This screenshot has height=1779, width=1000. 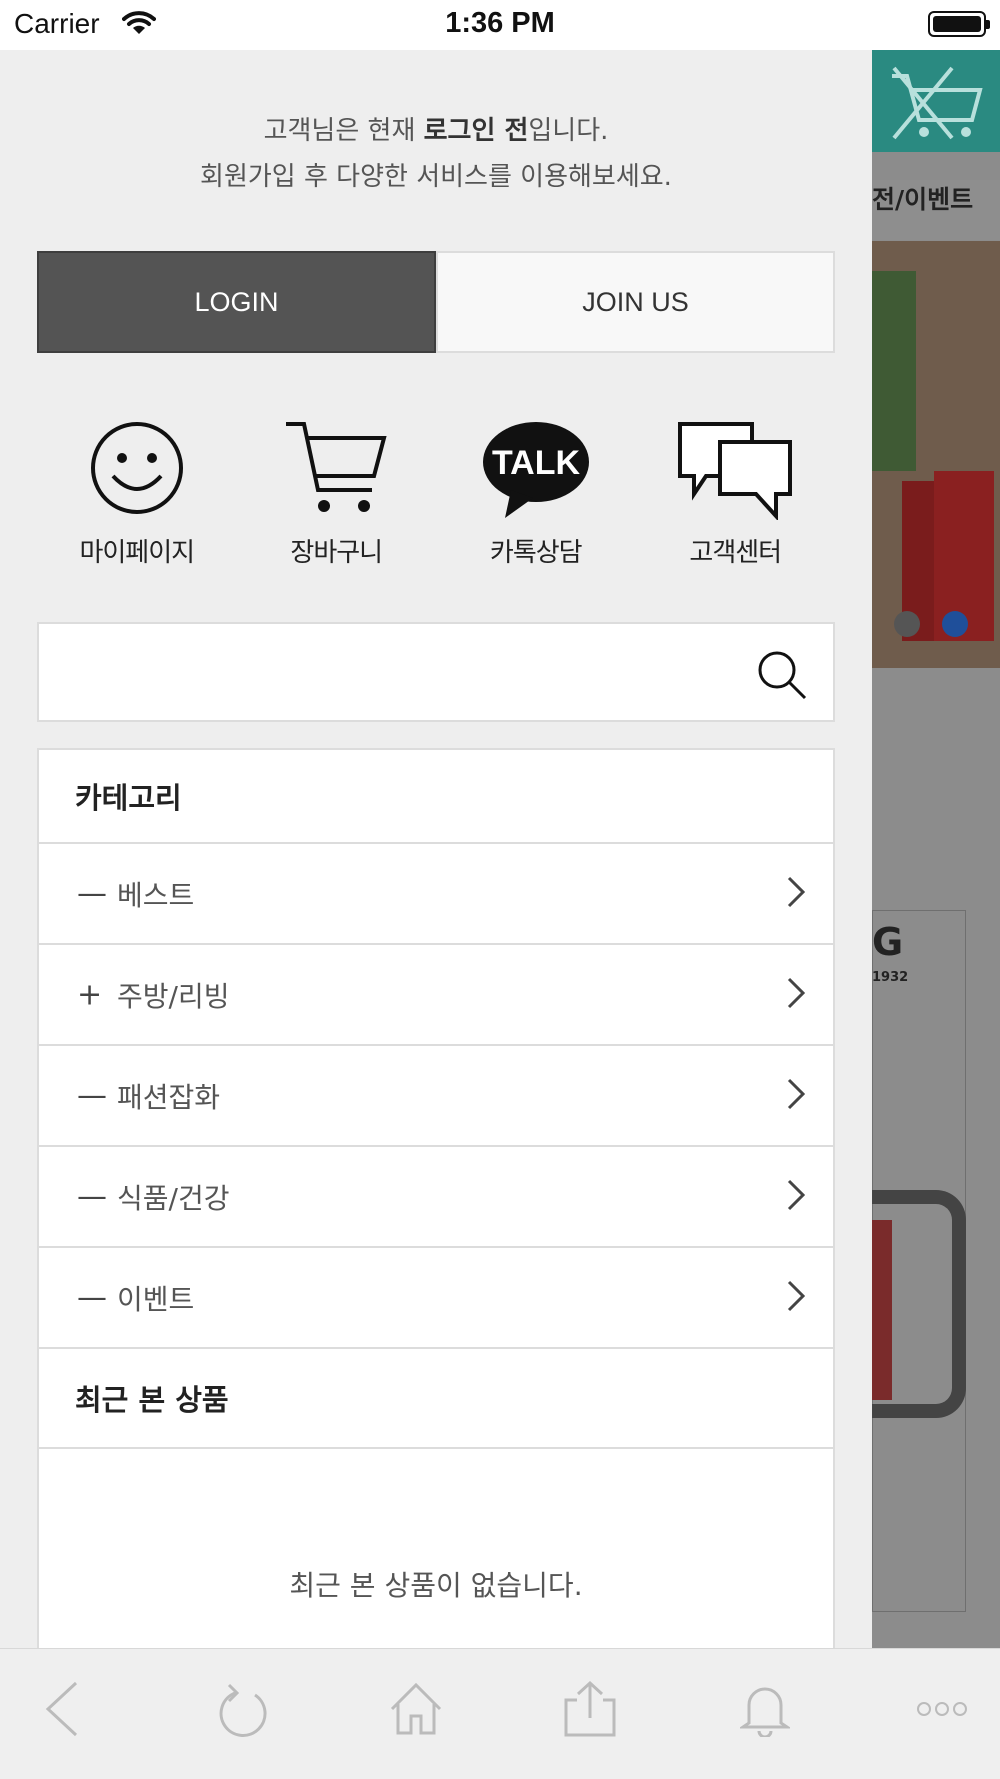 I want to click on bell-icon, so click(x=765, y=1709).